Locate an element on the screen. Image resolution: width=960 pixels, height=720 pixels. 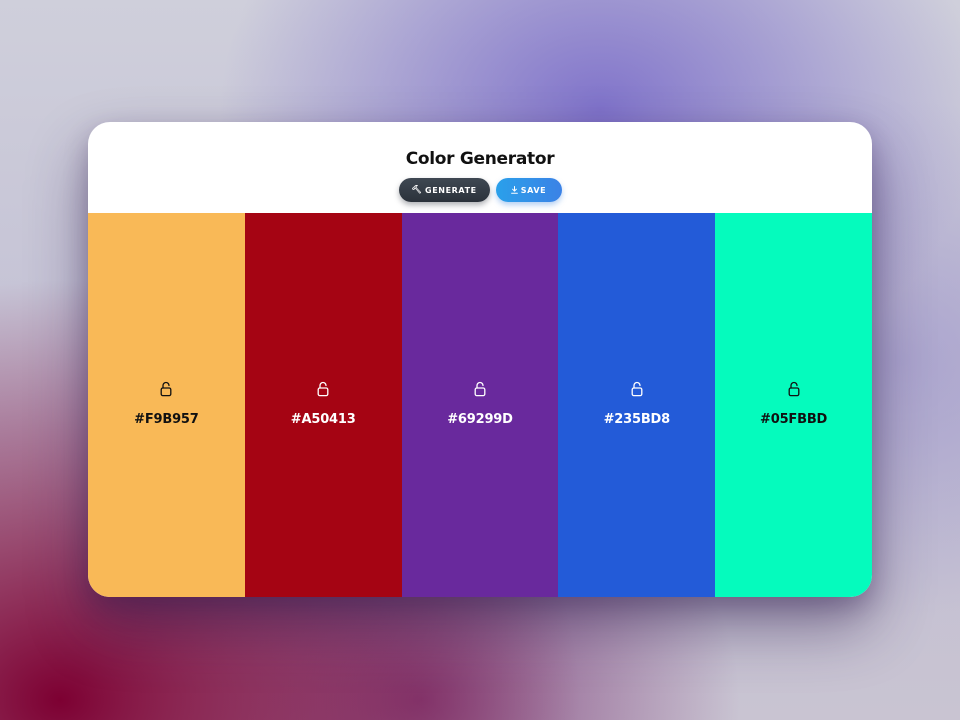
hammer-icon: 🔨︎ is located at coordinates (417, 189).